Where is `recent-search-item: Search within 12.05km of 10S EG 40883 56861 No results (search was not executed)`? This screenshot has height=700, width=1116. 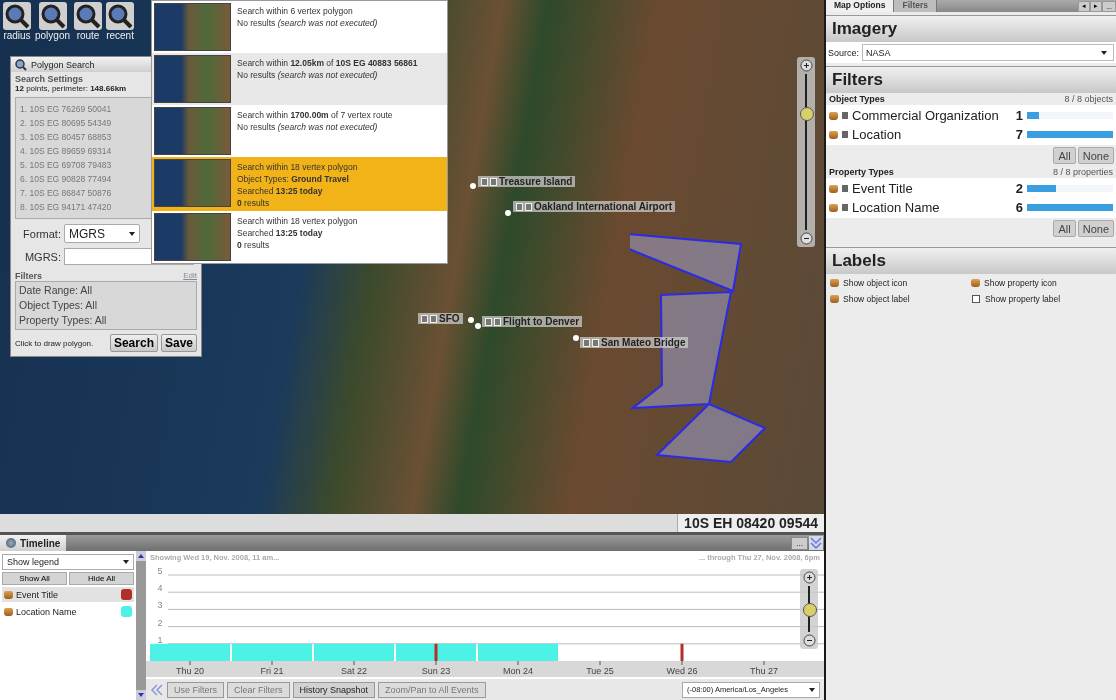 recent-search-item: Search within 12.05km of 10S EG 40883 56861 No results (search was not executed) is located at coordinates (299, 79).